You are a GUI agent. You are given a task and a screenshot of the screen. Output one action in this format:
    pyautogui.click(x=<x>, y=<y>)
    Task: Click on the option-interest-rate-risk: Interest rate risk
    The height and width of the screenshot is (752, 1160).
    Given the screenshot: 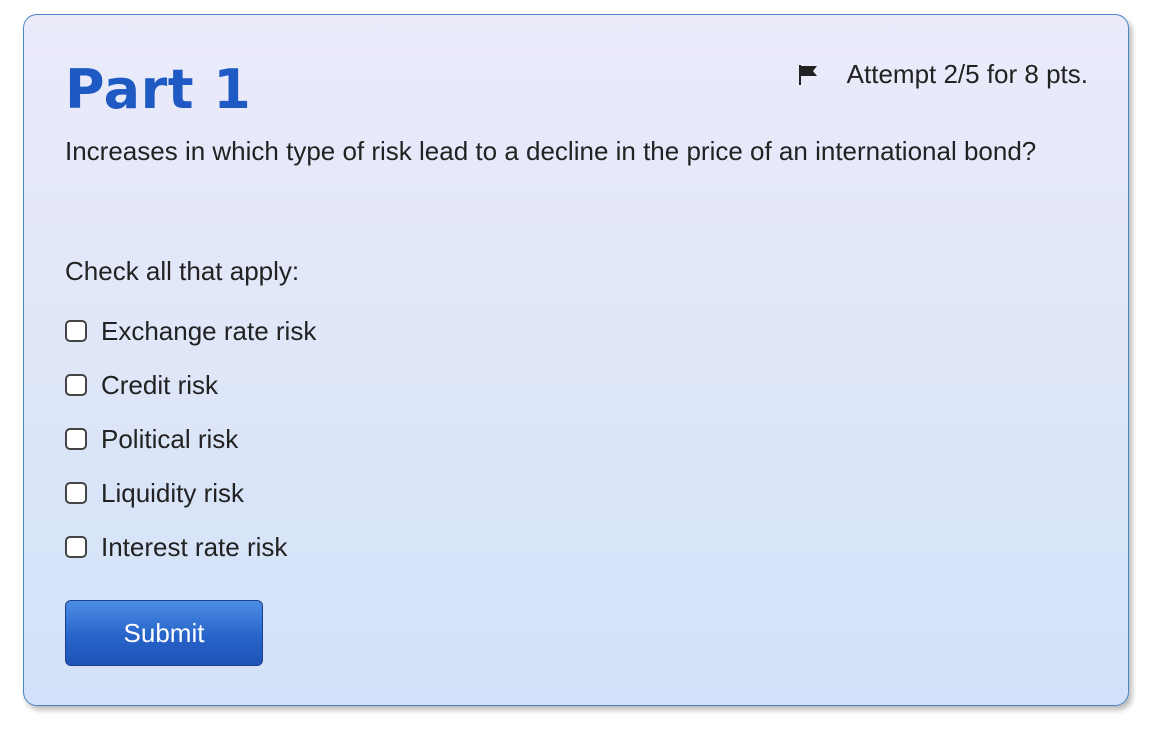 What is the action you would take?
    pyautogui.click(x=190, y=547)
    